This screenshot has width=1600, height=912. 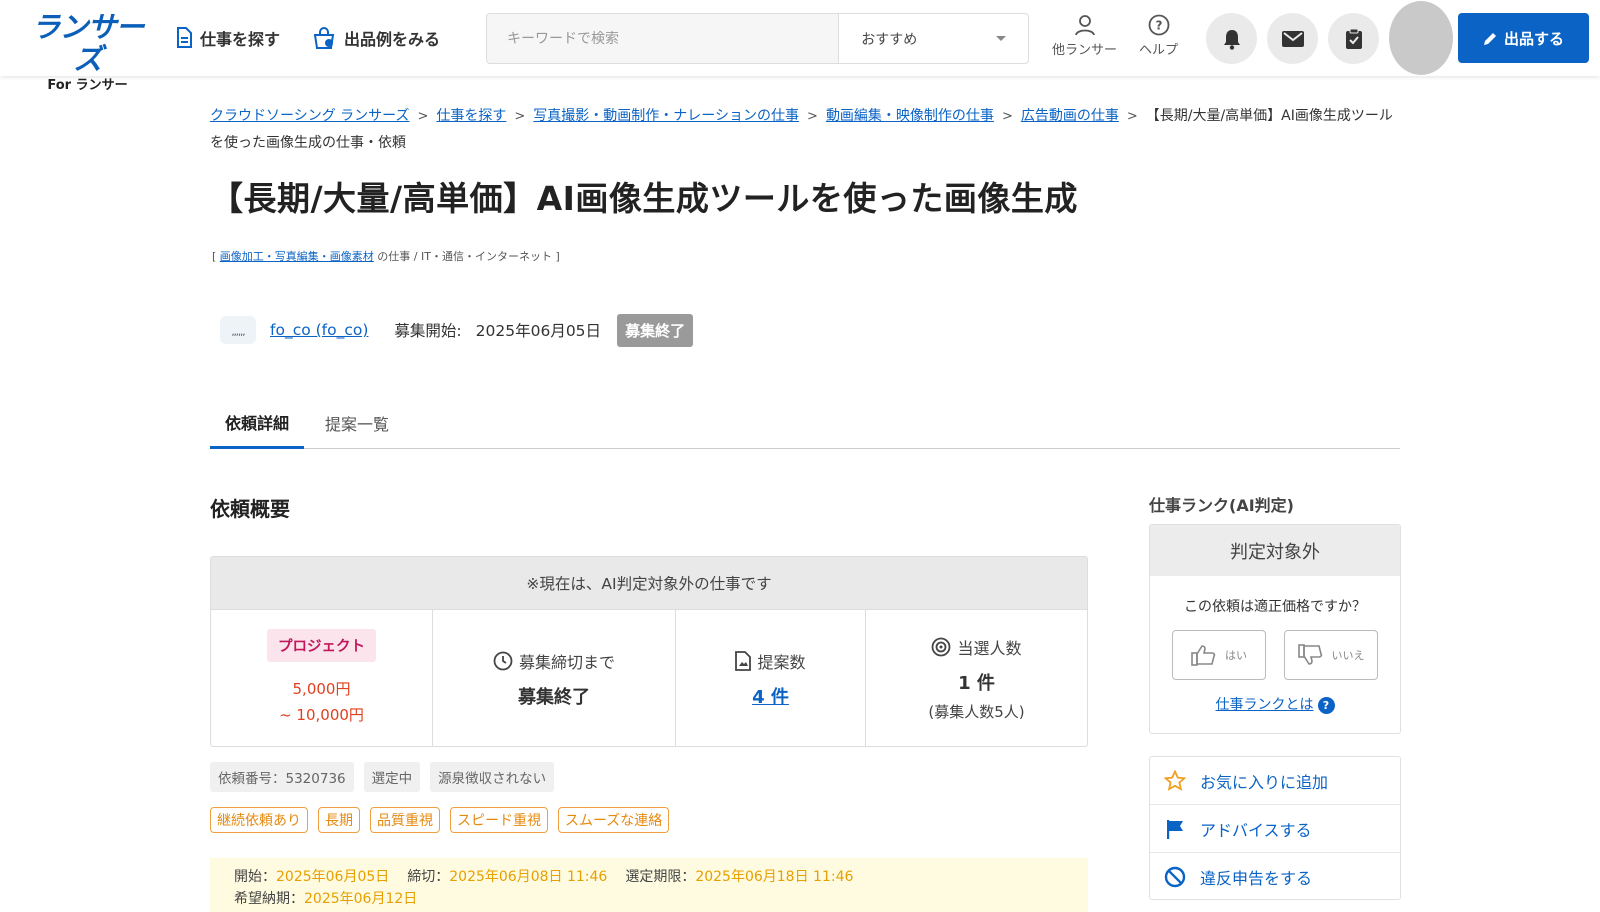 I want to click on job-meta-chips: 依頼番号：5320736 選定中 源泉徴収されない, so click(x=382, y=777).